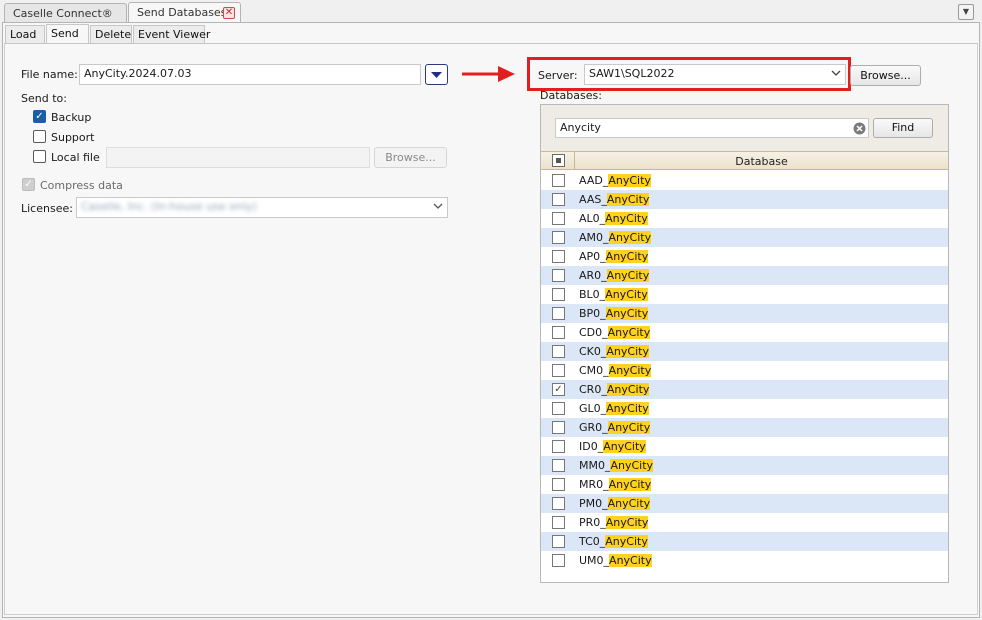 The width and height of the screenshot is (982, 620). Describe the element at coordinates (744, 522) in the screenshot. I see `table-row: PR0_AnyCity` at that location.